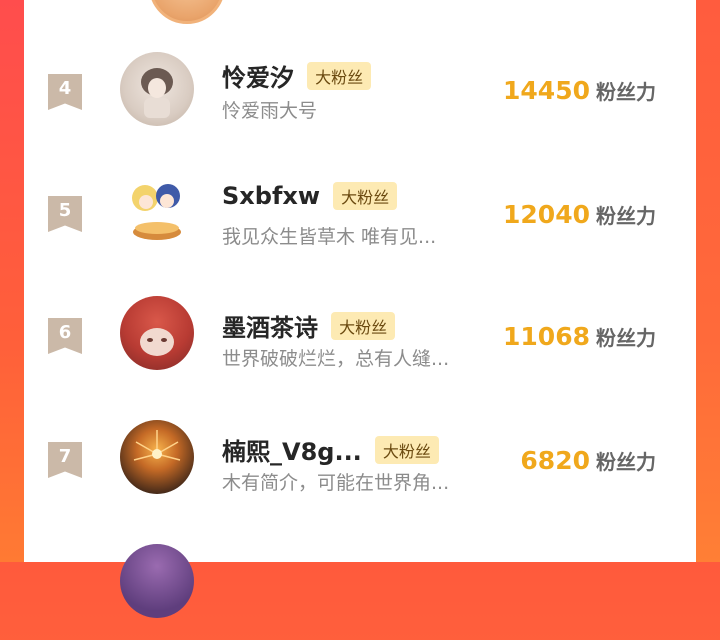  Describe the element at coordinates (270, 325) in the screenshot. I see `user-name: 墨酒茶诗` at that location.